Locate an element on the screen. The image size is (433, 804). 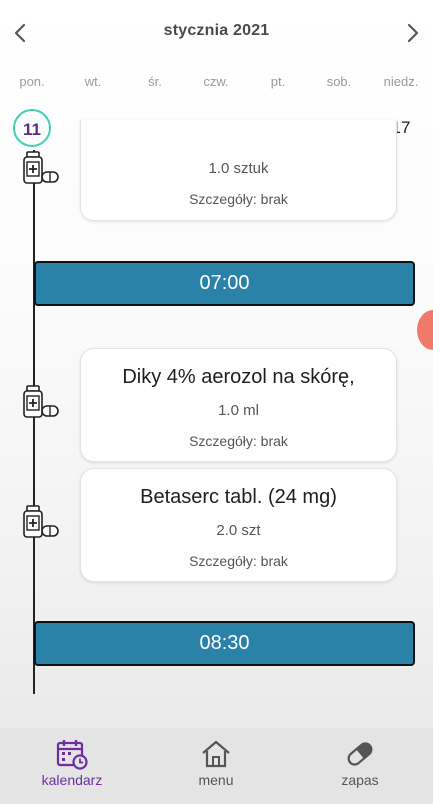
day-name: pt. is located at coordinates (278, 81).